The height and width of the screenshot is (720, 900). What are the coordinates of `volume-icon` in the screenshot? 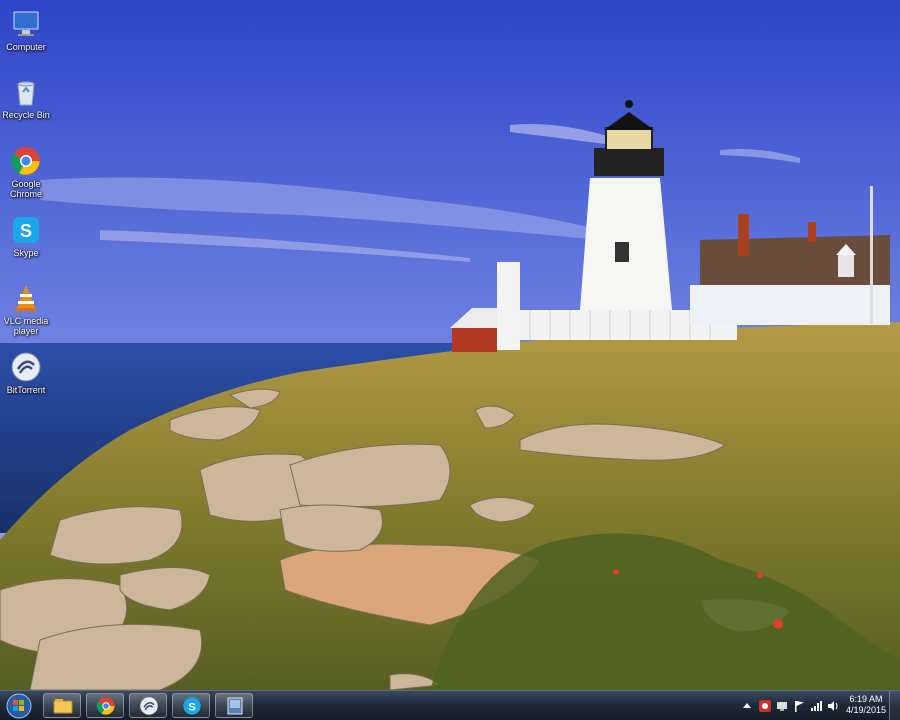 It's located at (833, 706).